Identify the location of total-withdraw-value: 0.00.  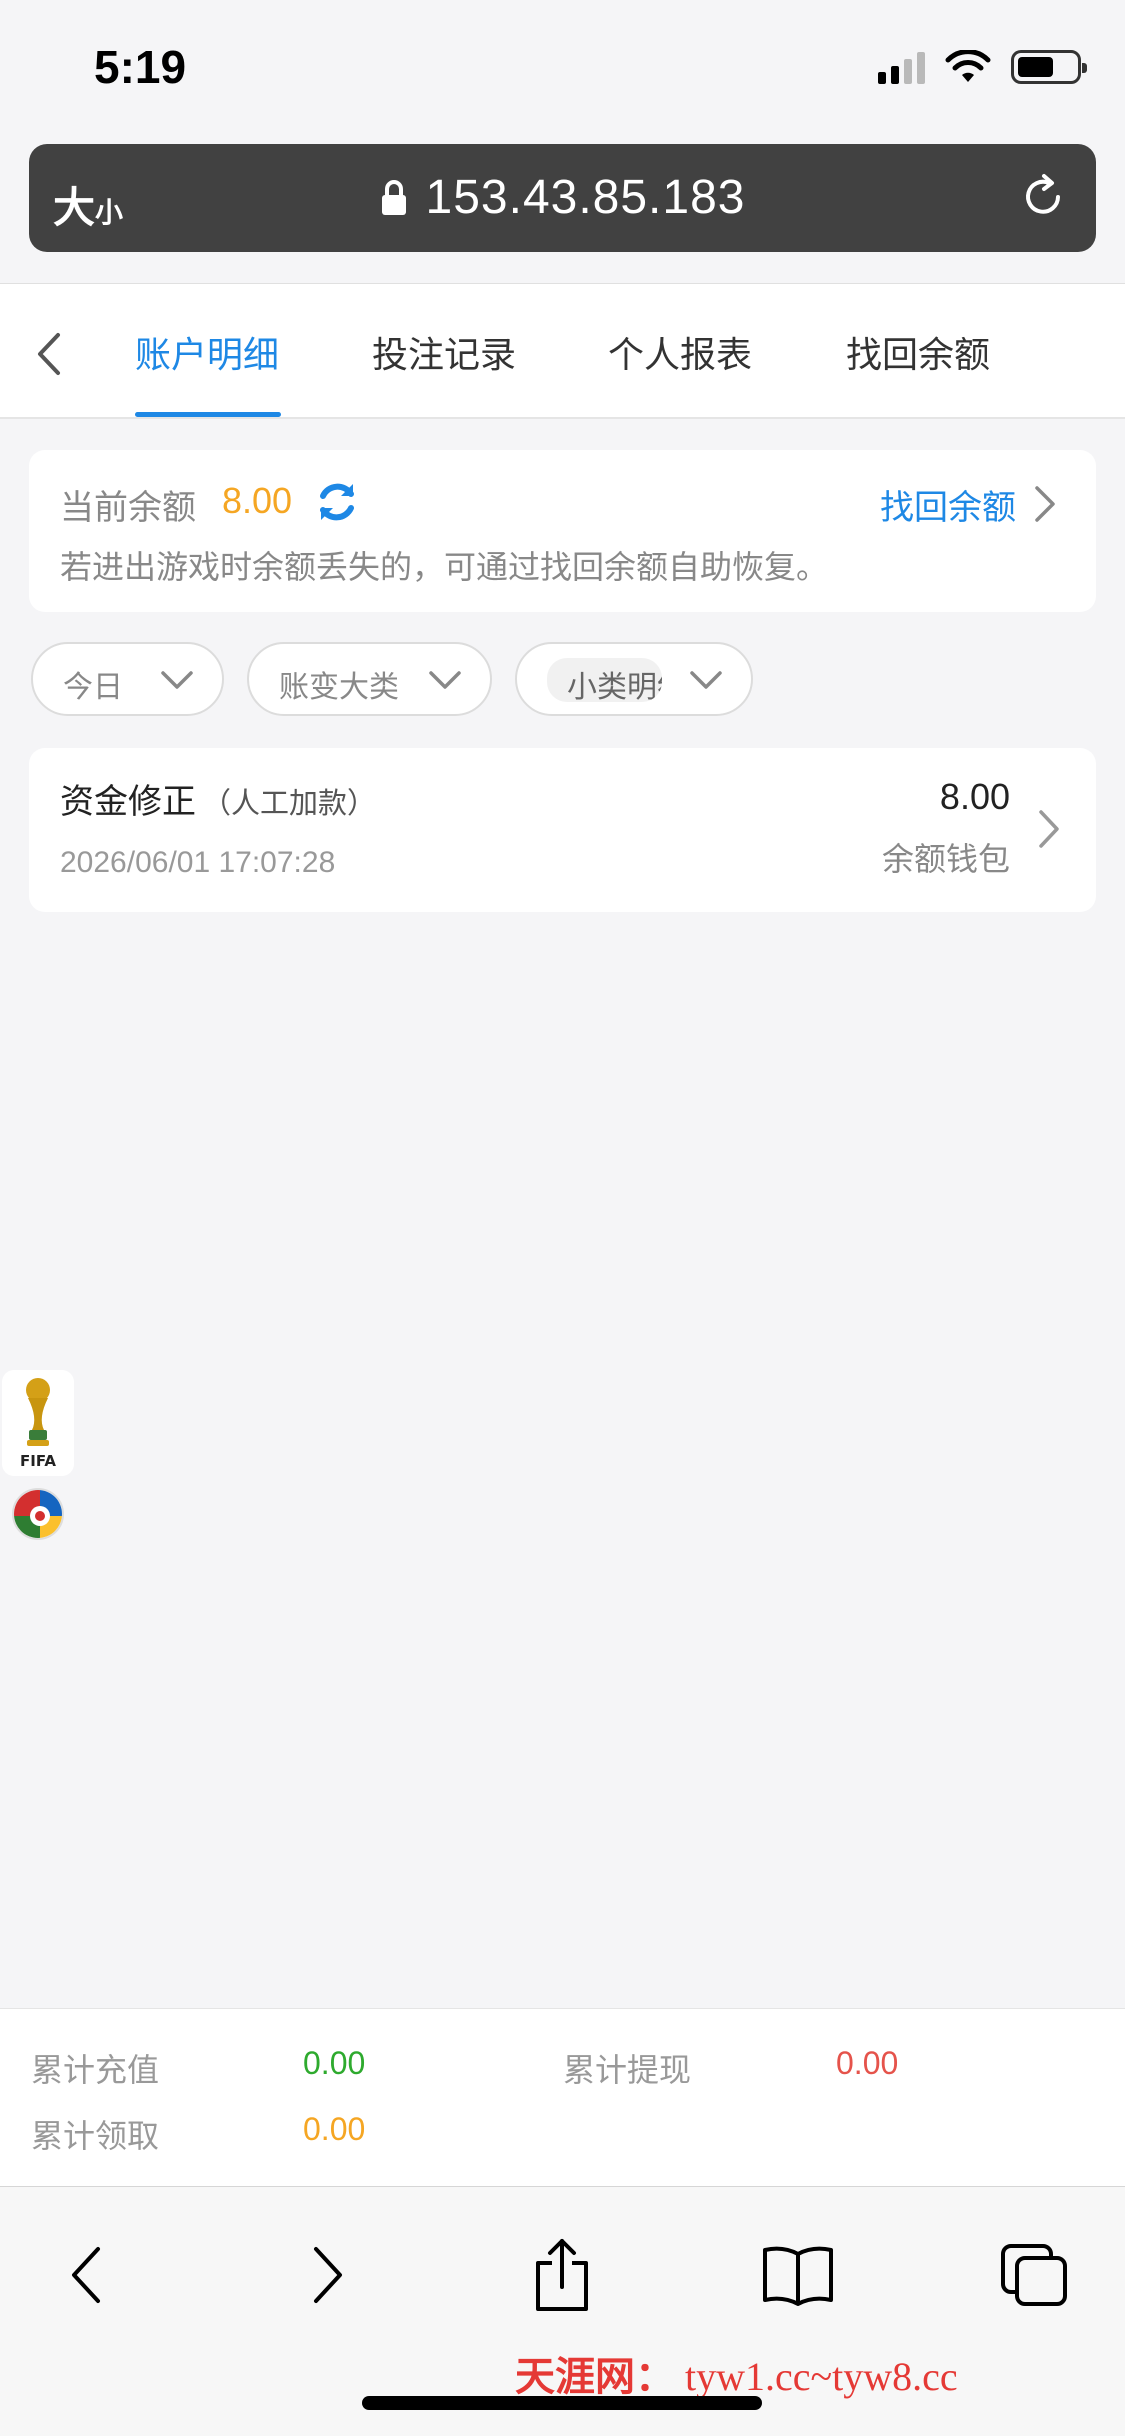
(867, 2063).